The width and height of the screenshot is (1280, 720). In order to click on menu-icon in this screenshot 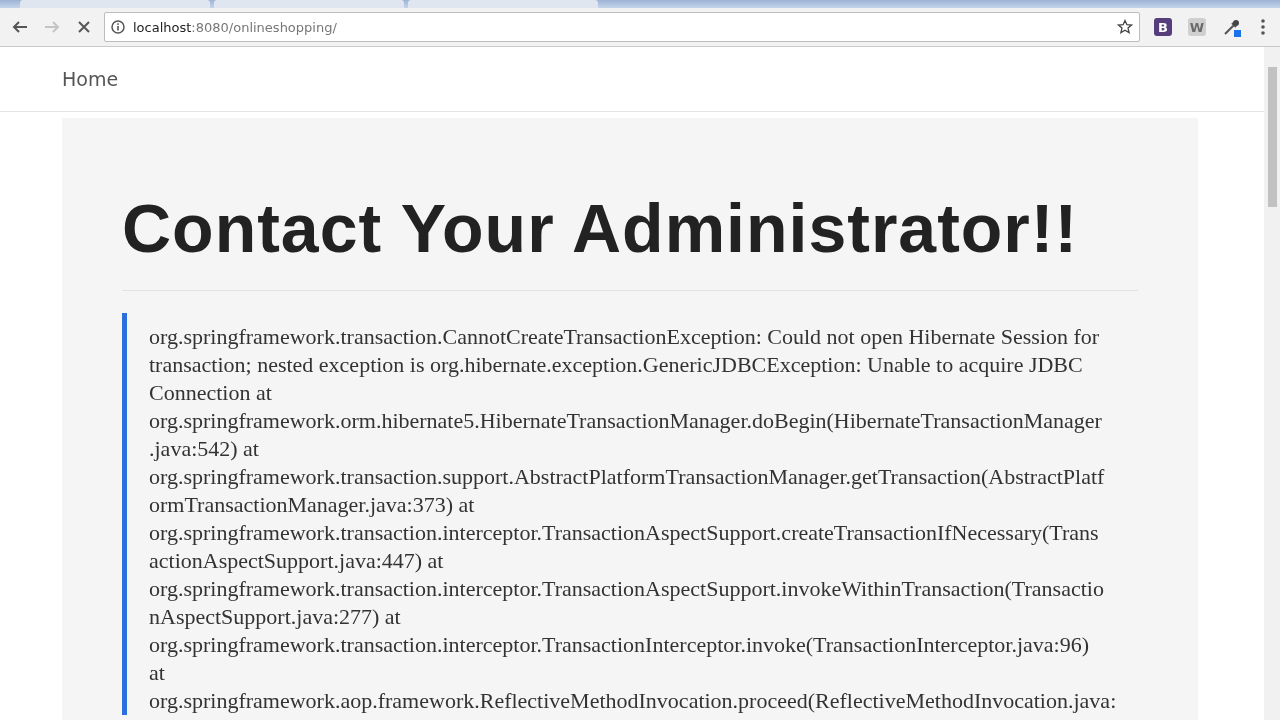, I will do `click(1263, 27)`.